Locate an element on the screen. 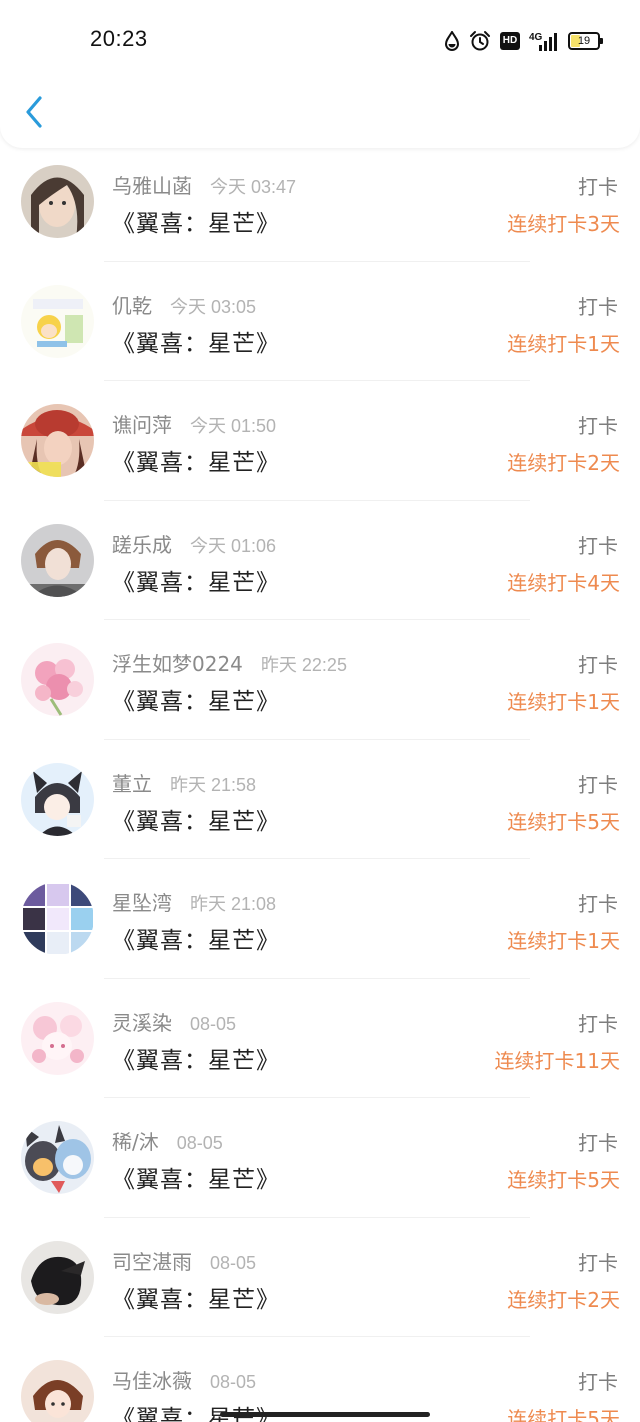  user-name: 董立 昨天 21:58 is located at coordinates (184, 783).